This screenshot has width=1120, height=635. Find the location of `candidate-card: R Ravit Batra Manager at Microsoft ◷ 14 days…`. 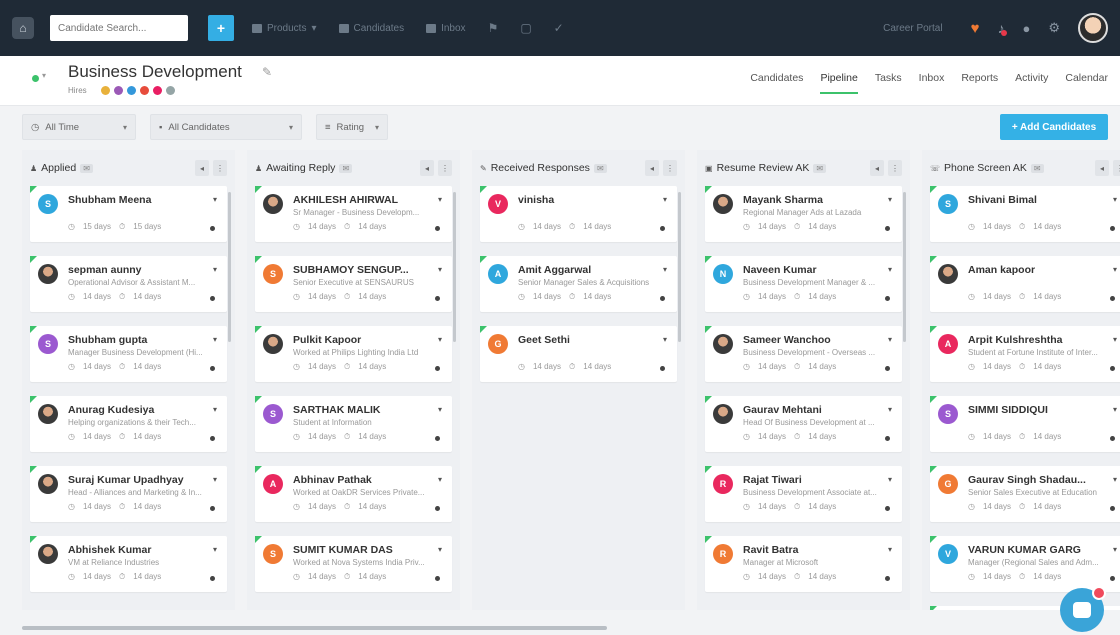

candidate-card: R Ravit Batra Manager at Microsoft ◷ 14 days… is located at coordinates (803, 564).